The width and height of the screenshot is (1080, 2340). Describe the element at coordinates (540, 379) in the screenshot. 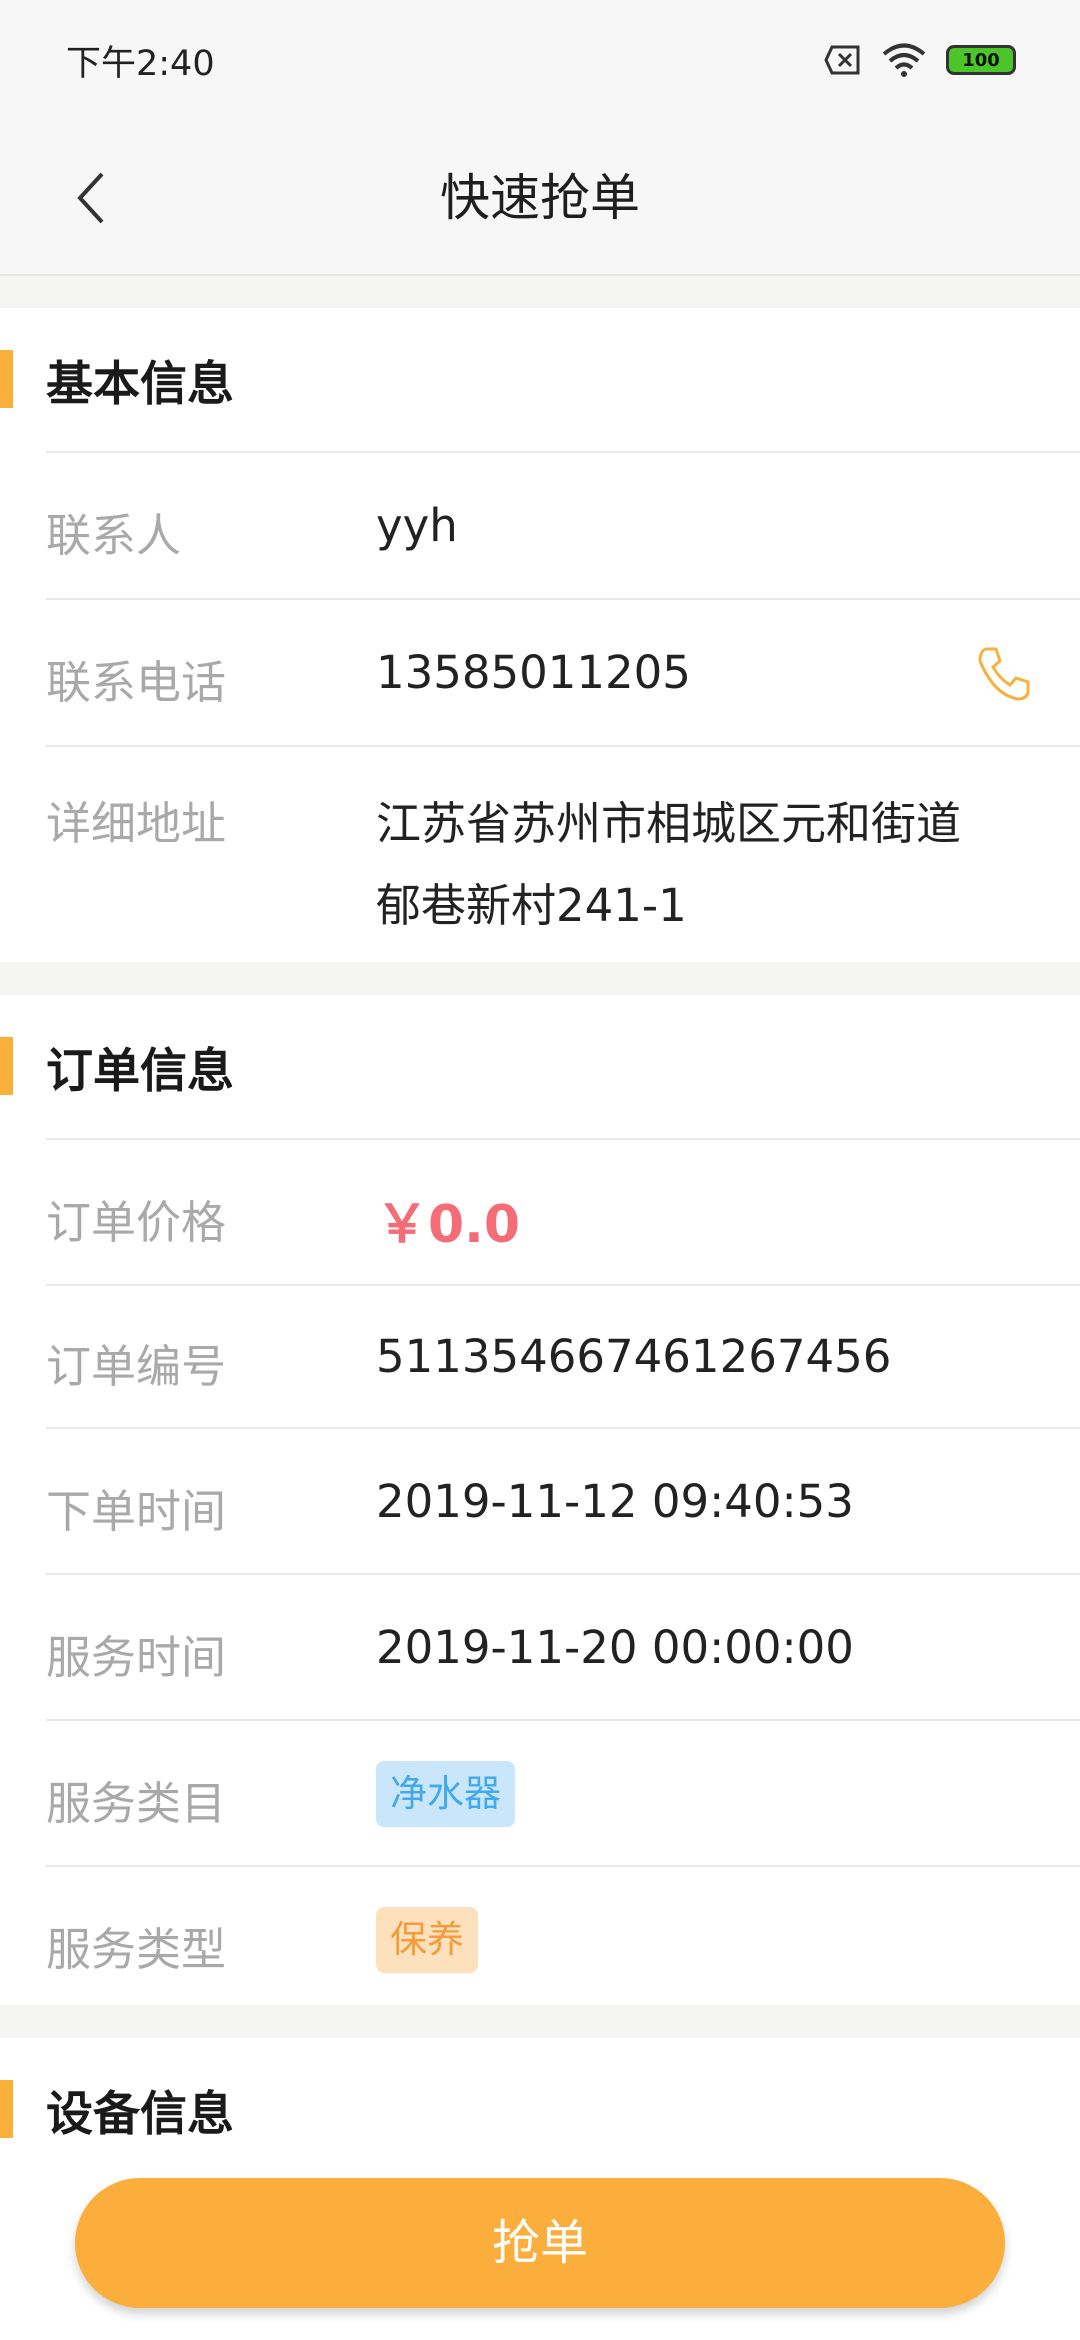

I see `section-header-basic: 基本信息` at that location.